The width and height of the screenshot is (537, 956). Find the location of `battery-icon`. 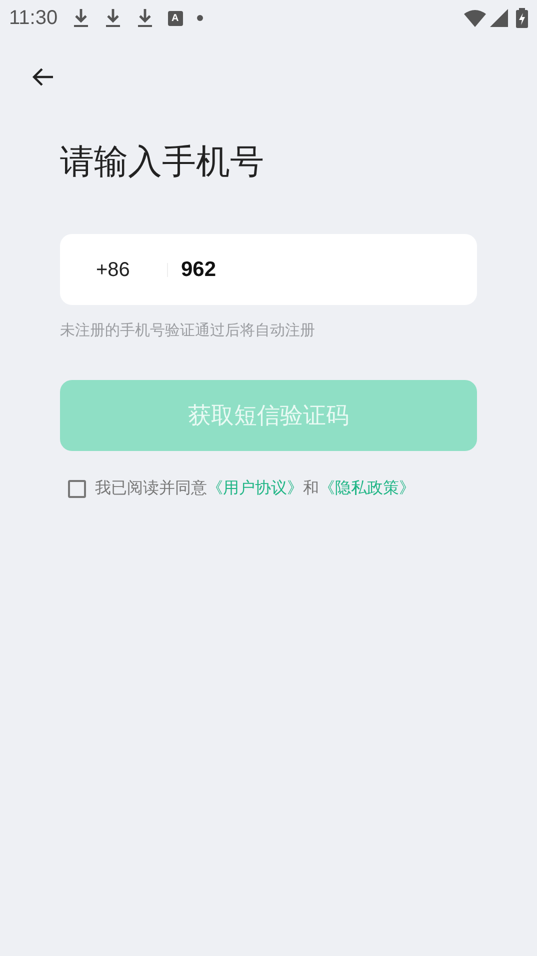

battery-icon is located at coordinates (522, 18).